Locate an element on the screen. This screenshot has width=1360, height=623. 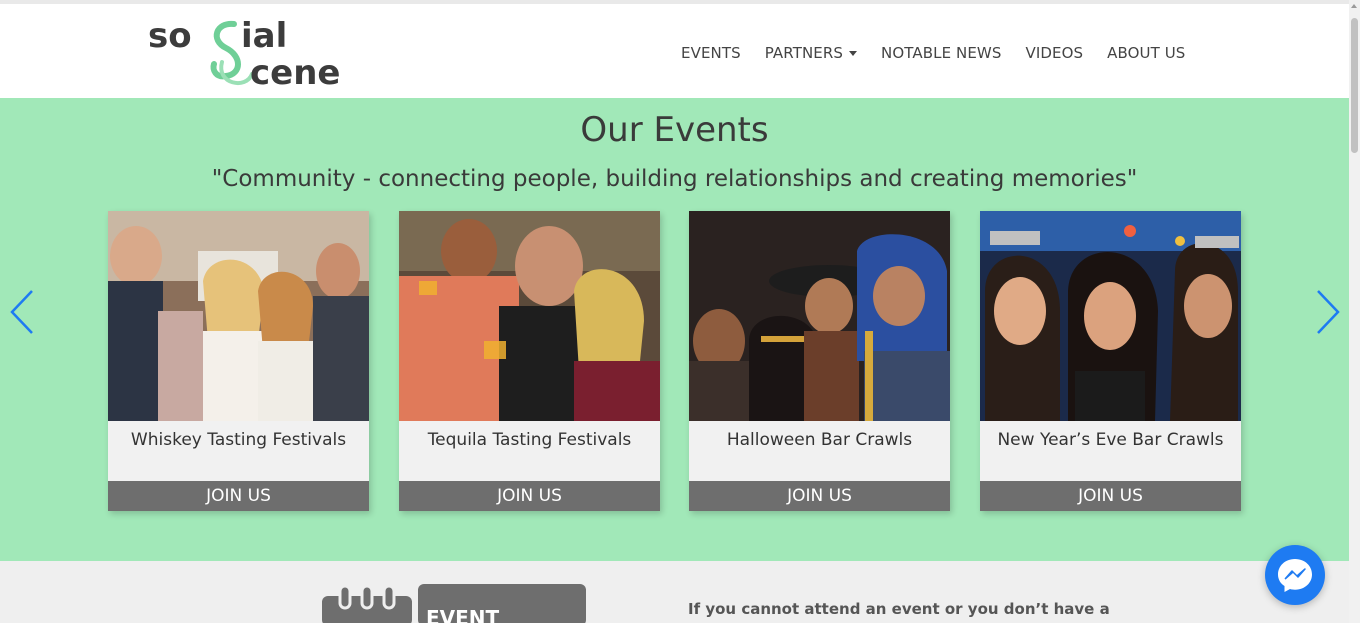
svg-text: cene is located at coordinates (295, 71).